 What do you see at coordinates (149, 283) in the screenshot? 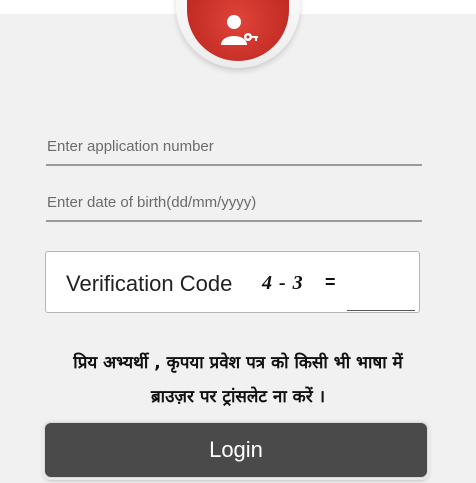
I see `verification-label: Verification Code` at bounding box center [149, 283].